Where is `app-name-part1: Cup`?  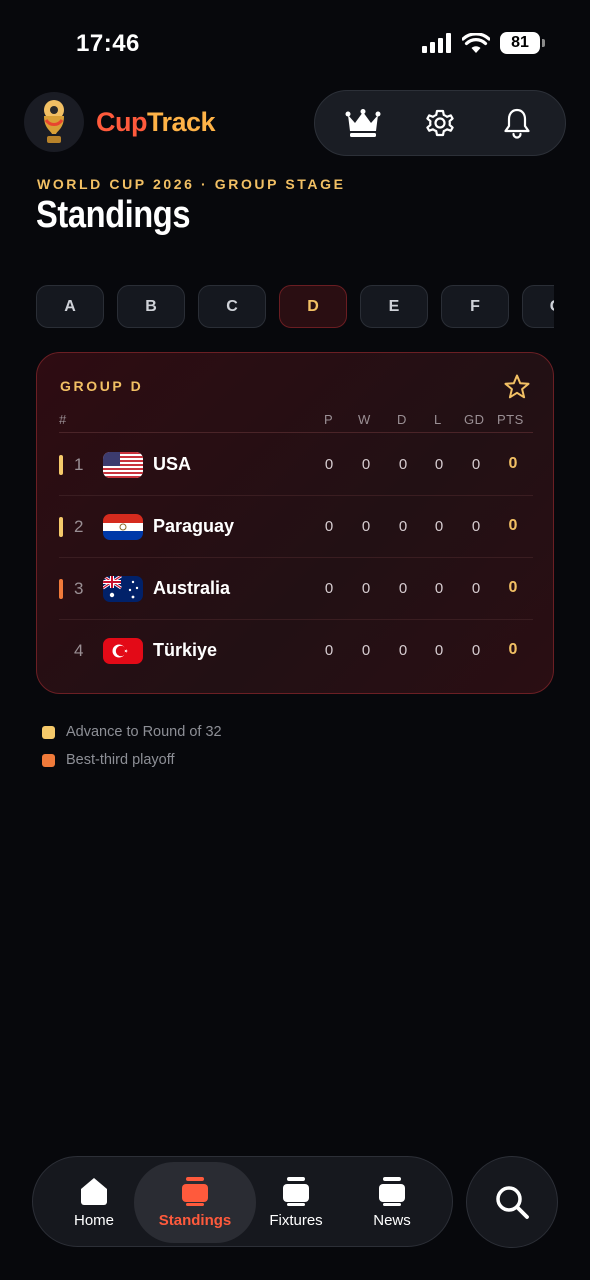 app-name-part1: Cup is located at coordinates (121, 121).